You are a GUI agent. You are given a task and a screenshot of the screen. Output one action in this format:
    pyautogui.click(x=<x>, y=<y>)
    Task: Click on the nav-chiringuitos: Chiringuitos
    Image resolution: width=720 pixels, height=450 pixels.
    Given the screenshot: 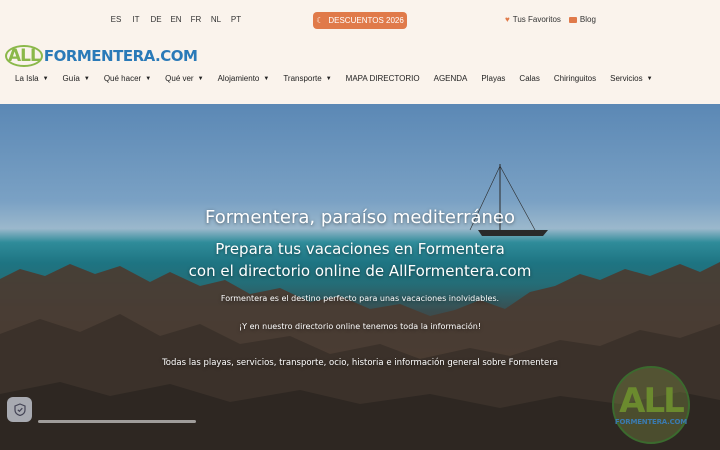 What is the action you would take?
    pyautogui.click(x=575, y=78)
    